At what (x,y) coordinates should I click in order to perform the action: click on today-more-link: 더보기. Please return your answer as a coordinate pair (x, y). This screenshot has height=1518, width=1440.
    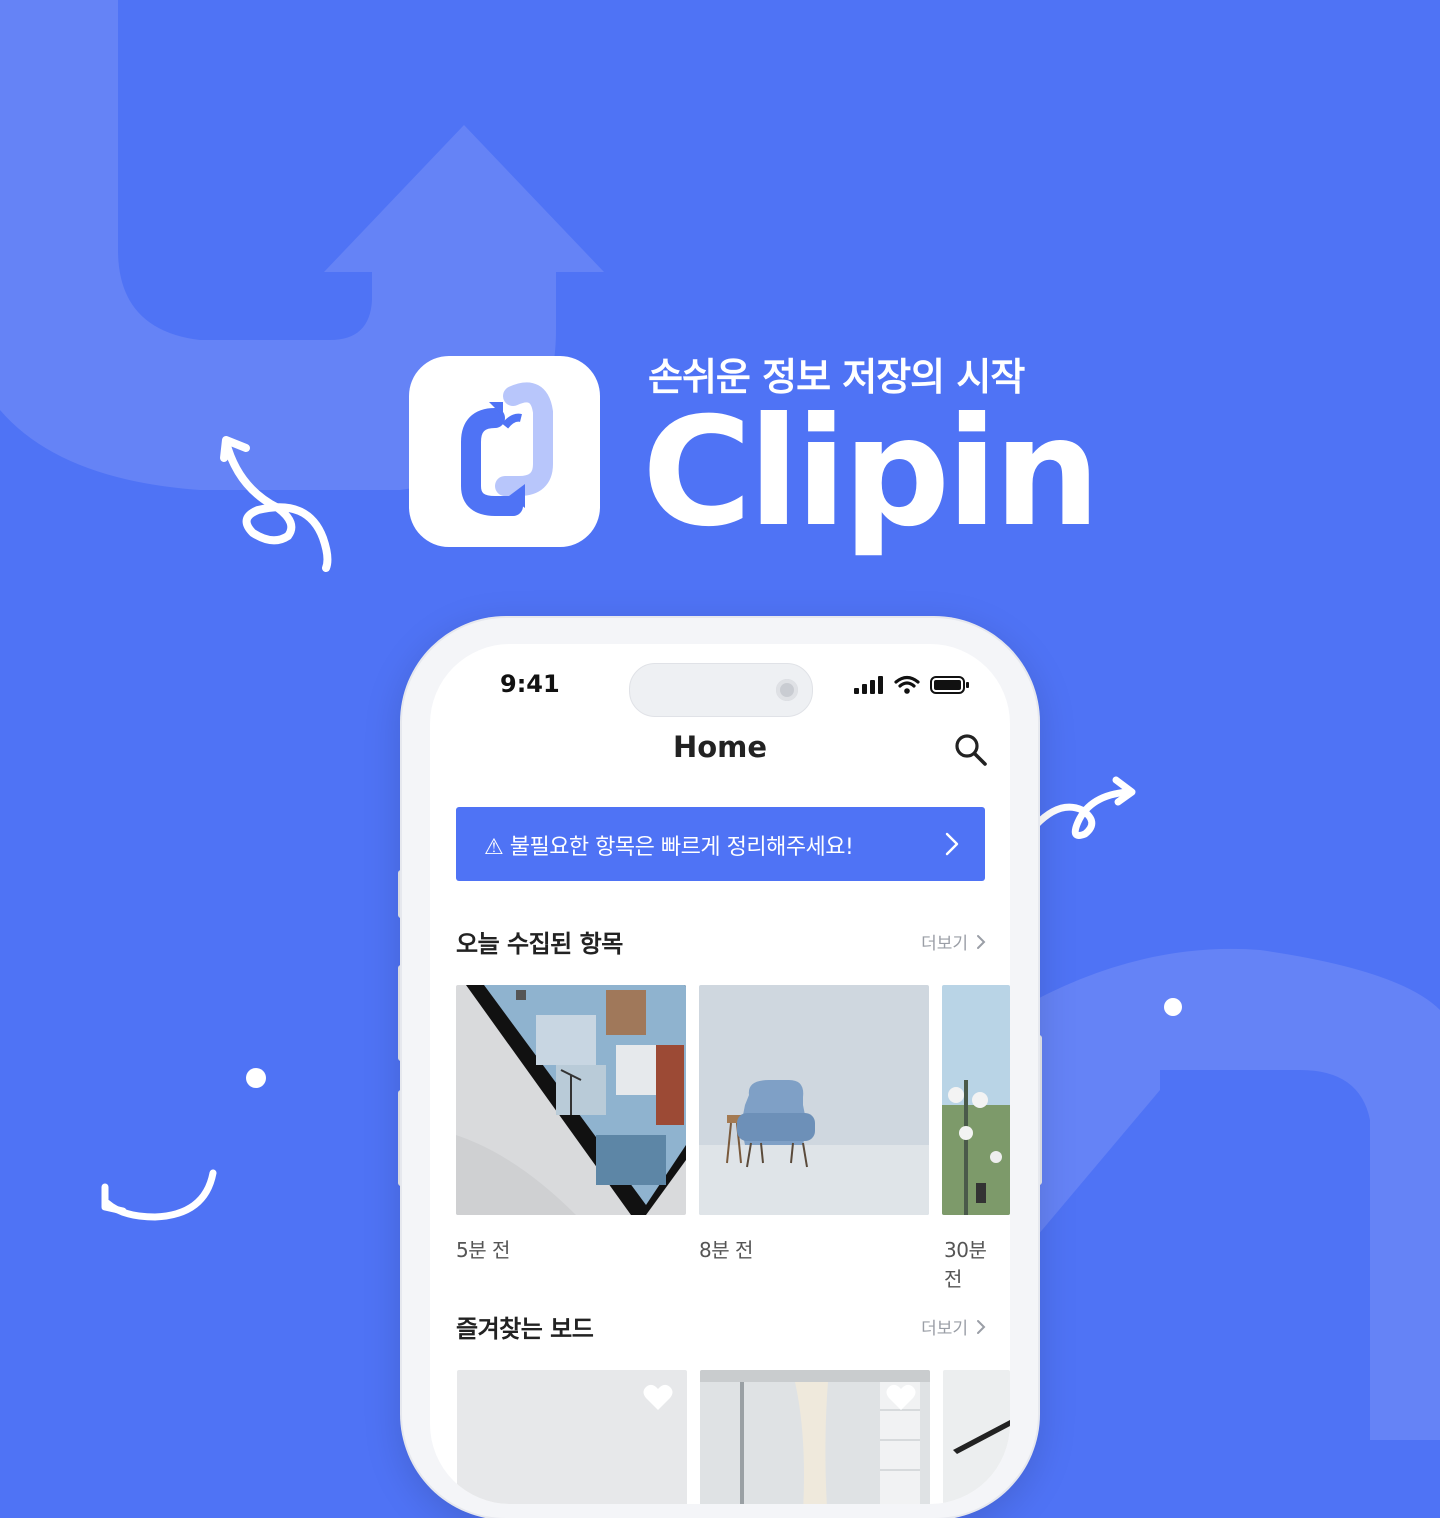
    Looking at the image, I should click on (953, 941).